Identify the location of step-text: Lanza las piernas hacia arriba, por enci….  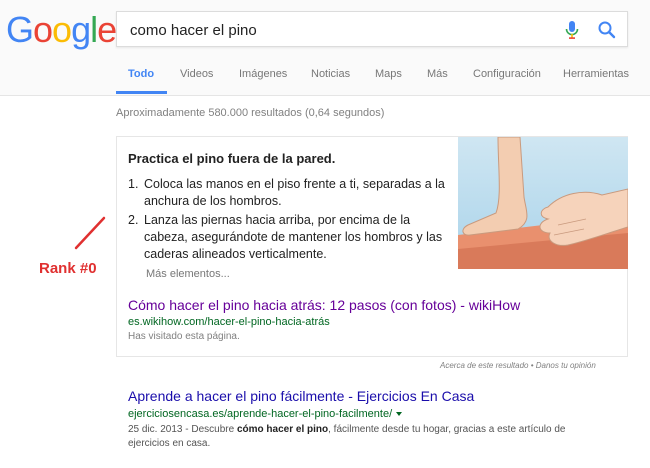
(293, 237).